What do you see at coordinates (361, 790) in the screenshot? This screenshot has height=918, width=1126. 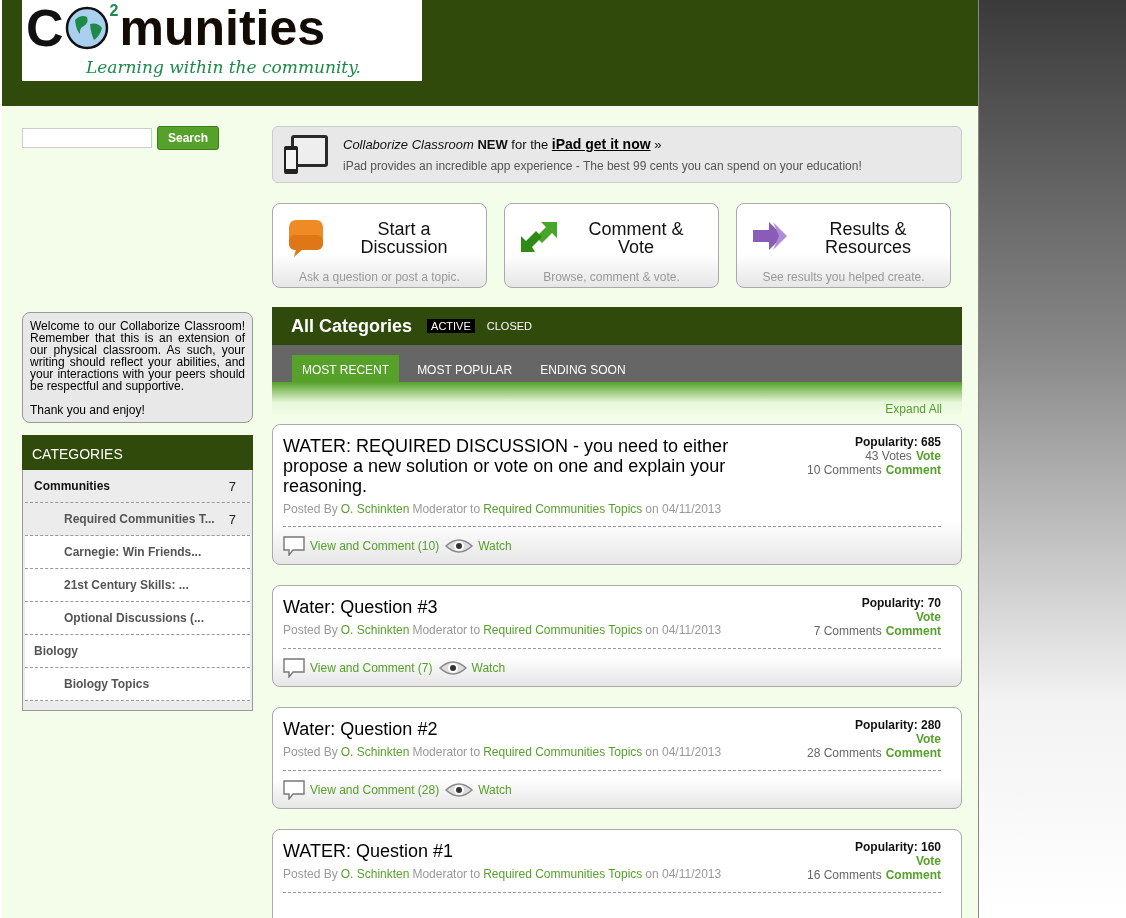 I see `view-comment-link: View and Comment (28)` at bounding box center [361, 790].